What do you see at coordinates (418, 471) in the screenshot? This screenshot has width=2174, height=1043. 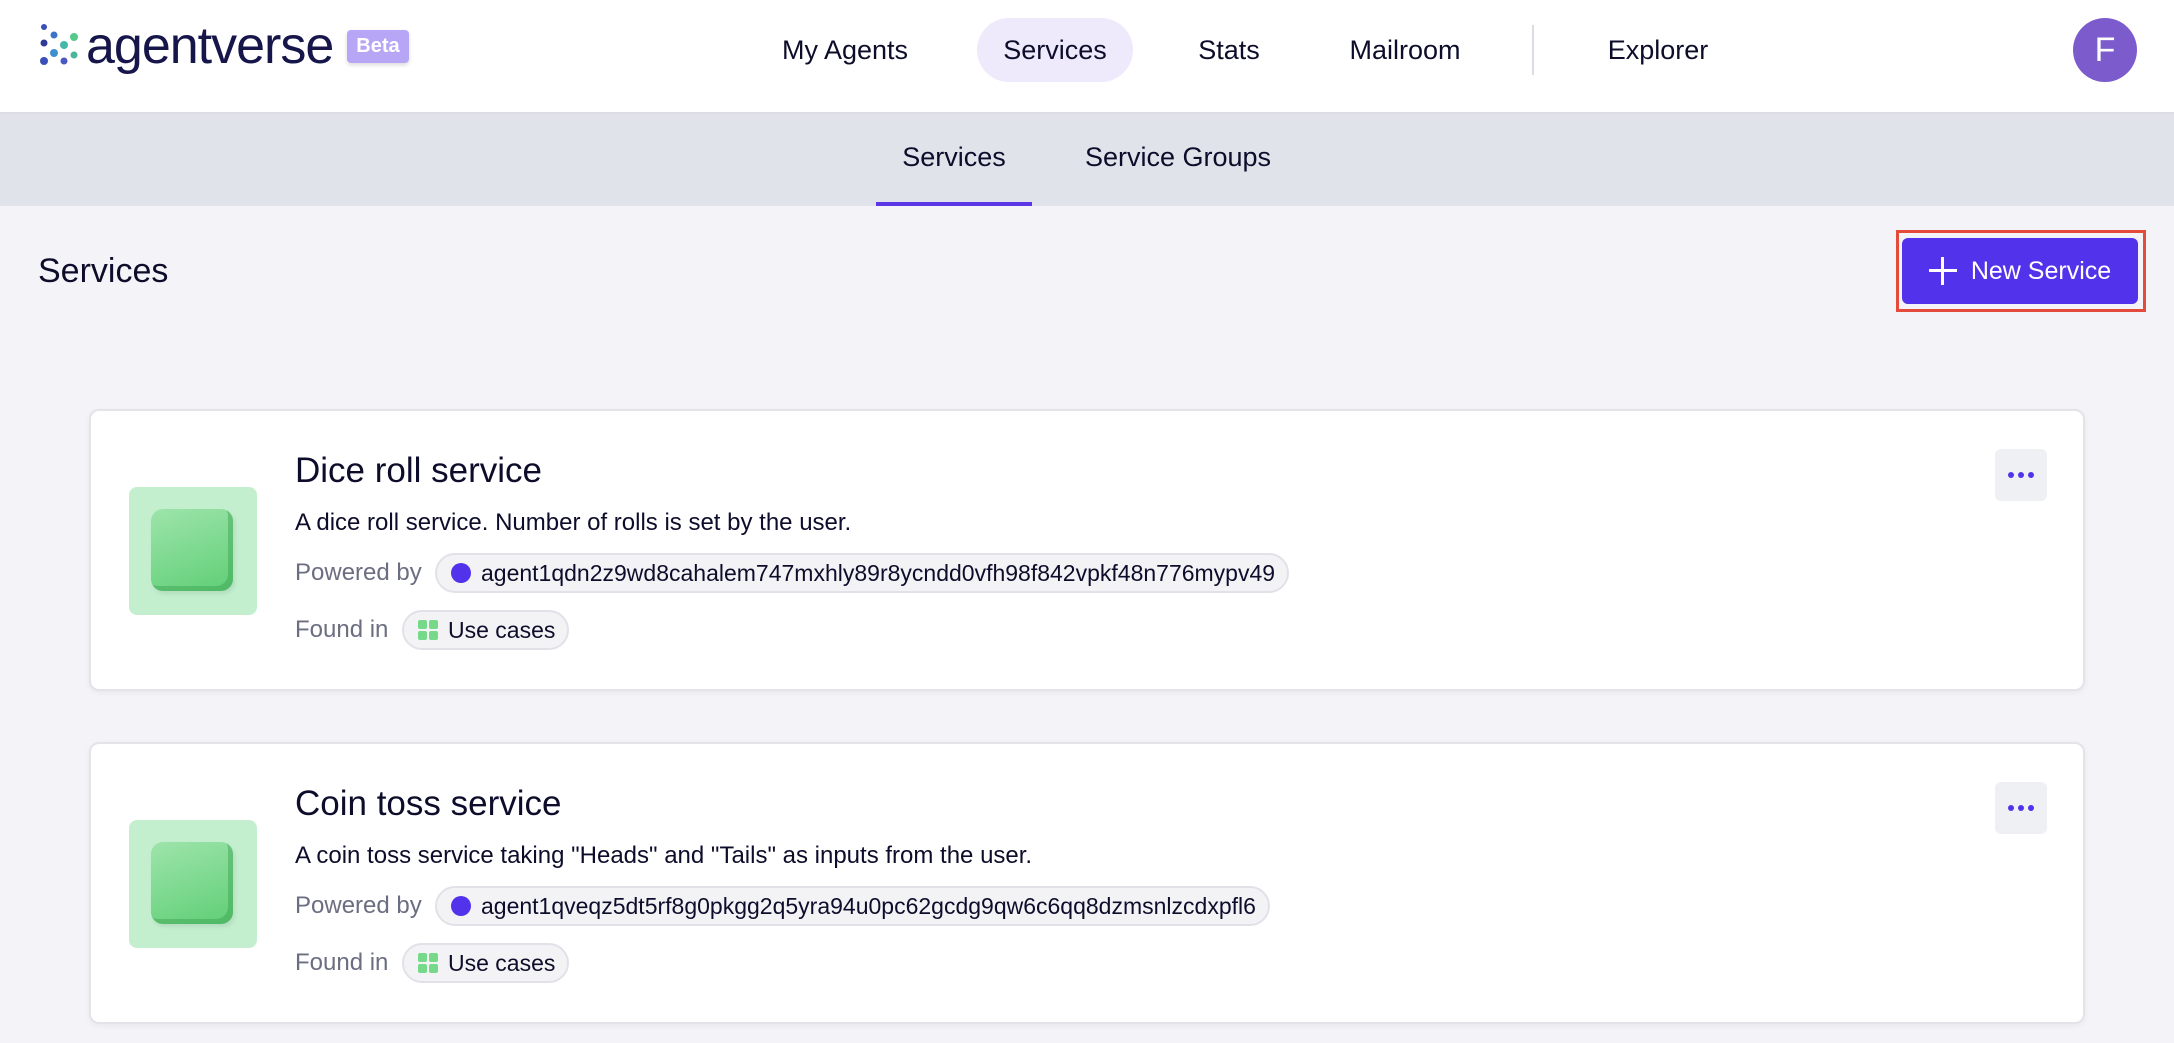 I see `service-title: Dice roll service` at bounding box center [418, 471].